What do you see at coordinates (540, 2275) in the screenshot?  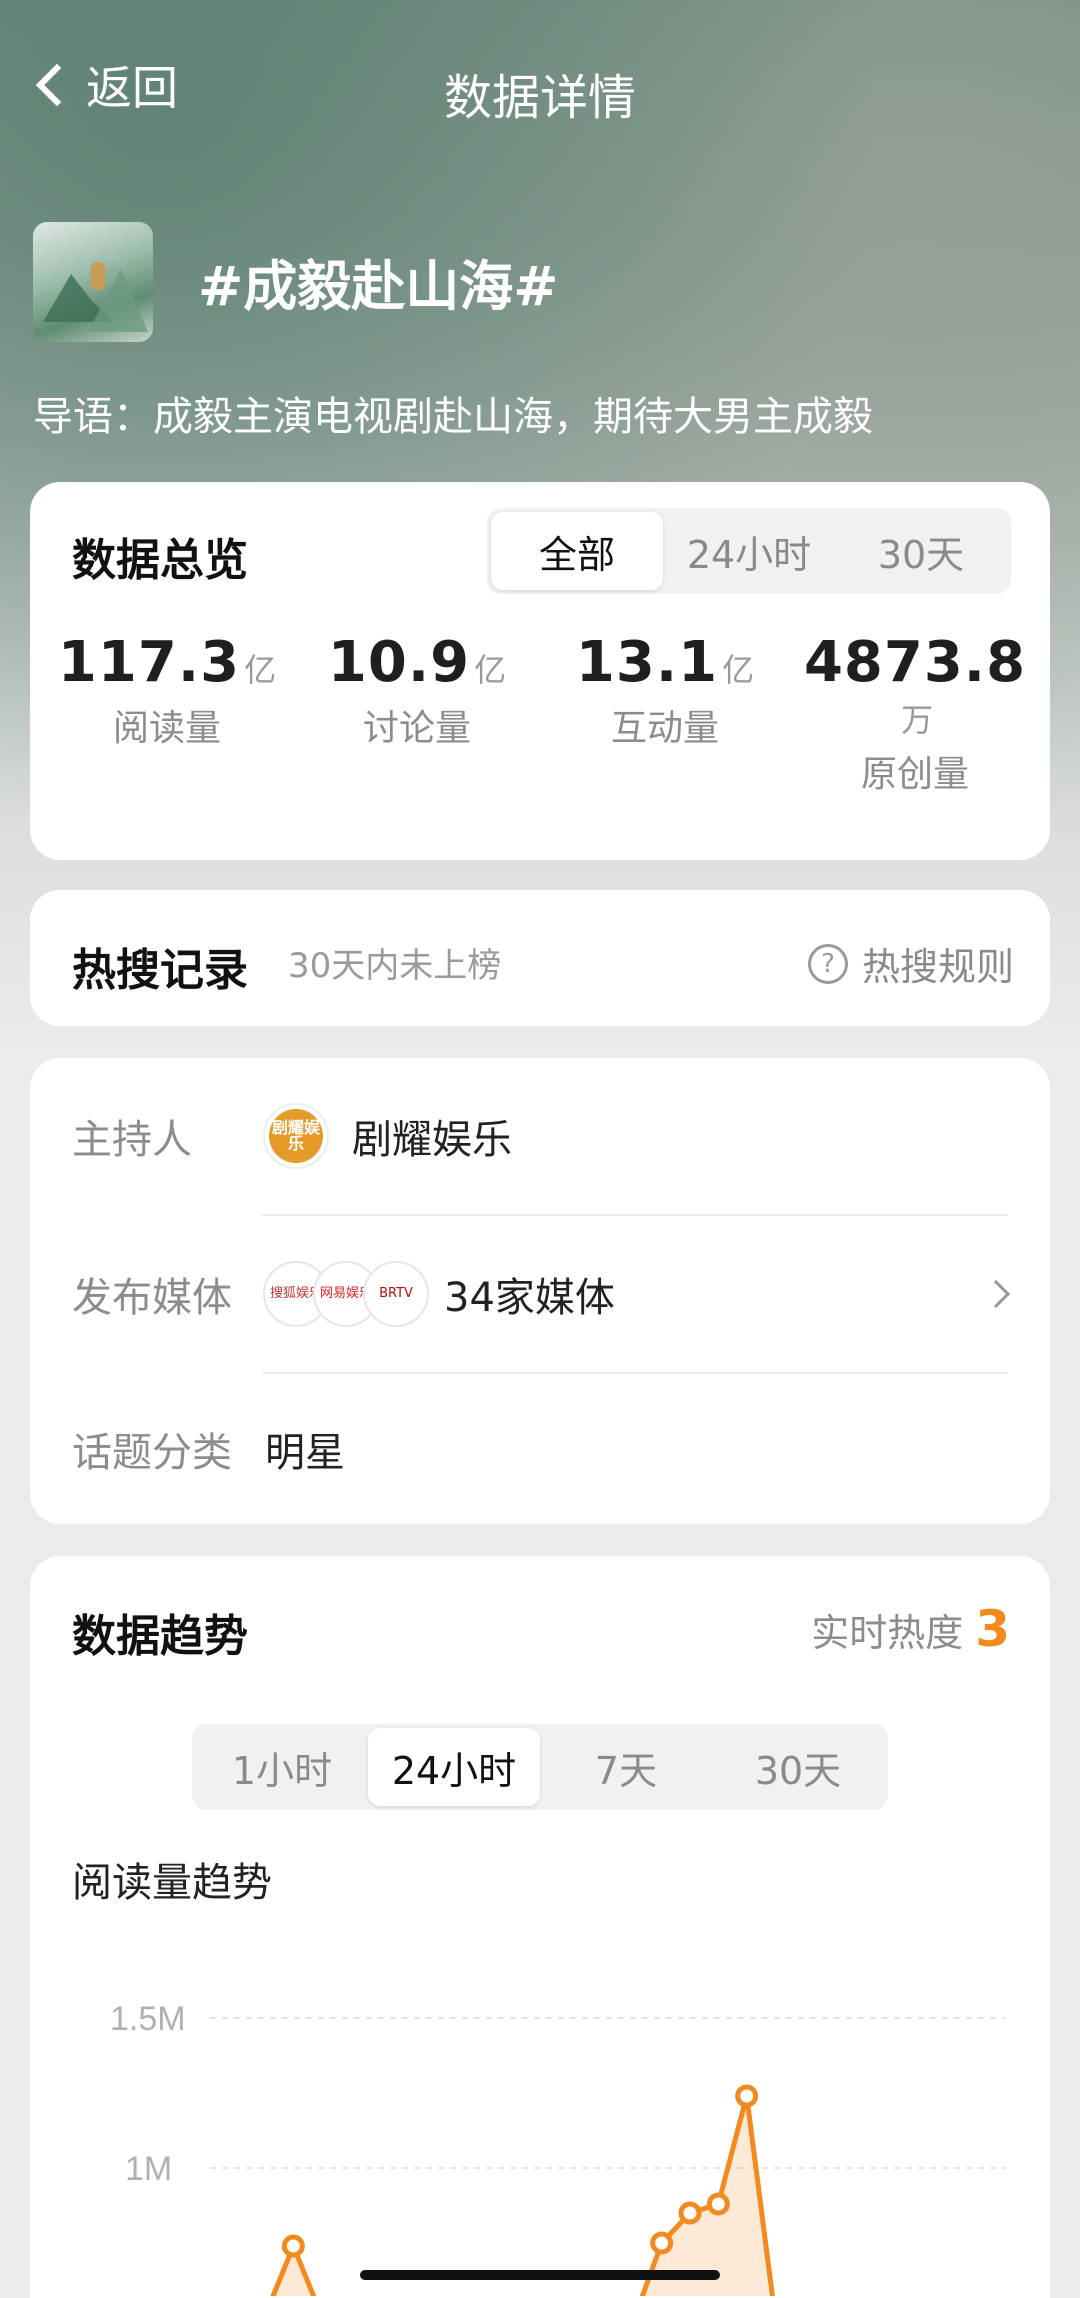 I see `home-indicator` at bounding box center [540, 2275].